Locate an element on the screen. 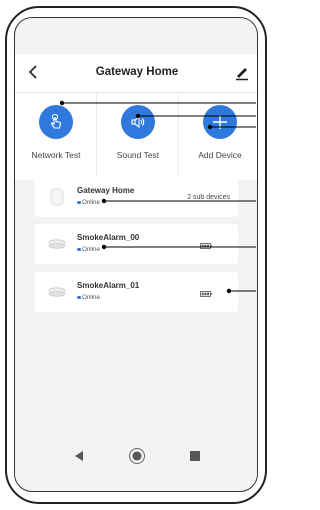 The width and height of the screenshot is (320, 510). add-device-circle is located at coordinates (220, 122).